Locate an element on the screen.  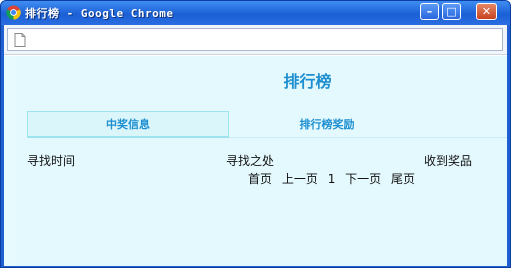
tab-divider is located at coordinates (466, 137).